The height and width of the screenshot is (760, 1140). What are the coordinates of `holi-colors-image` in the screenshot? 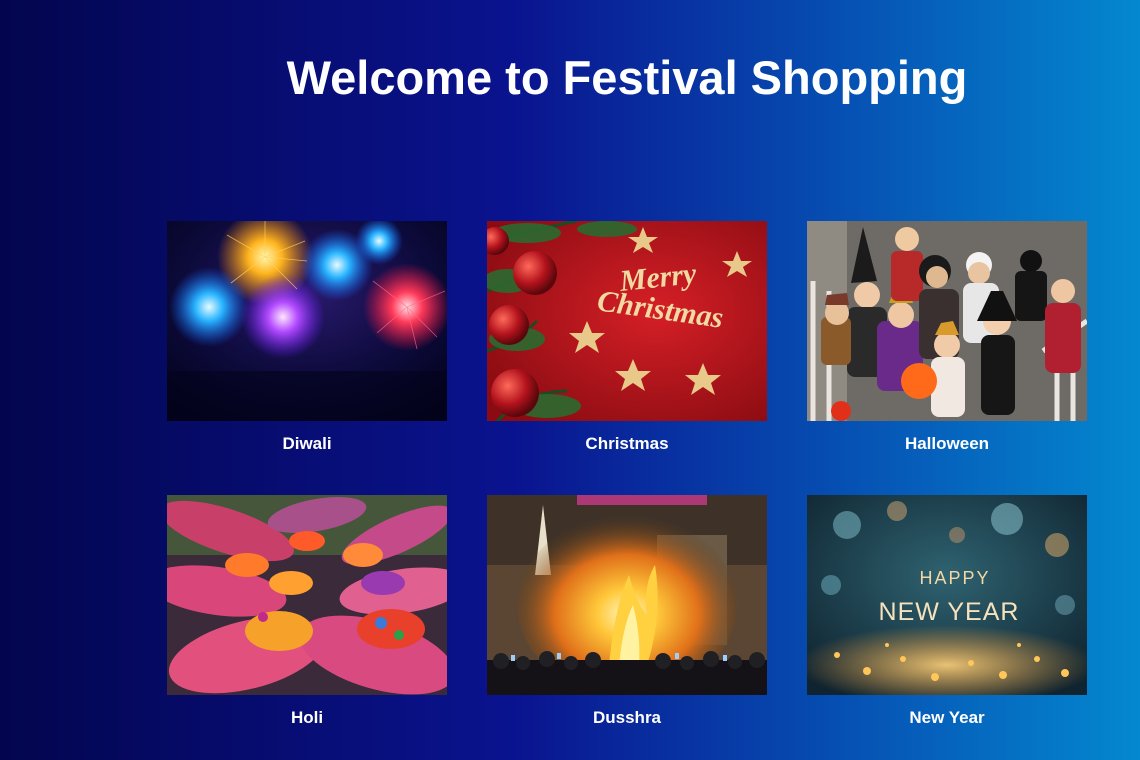 It's located at (307, 595).